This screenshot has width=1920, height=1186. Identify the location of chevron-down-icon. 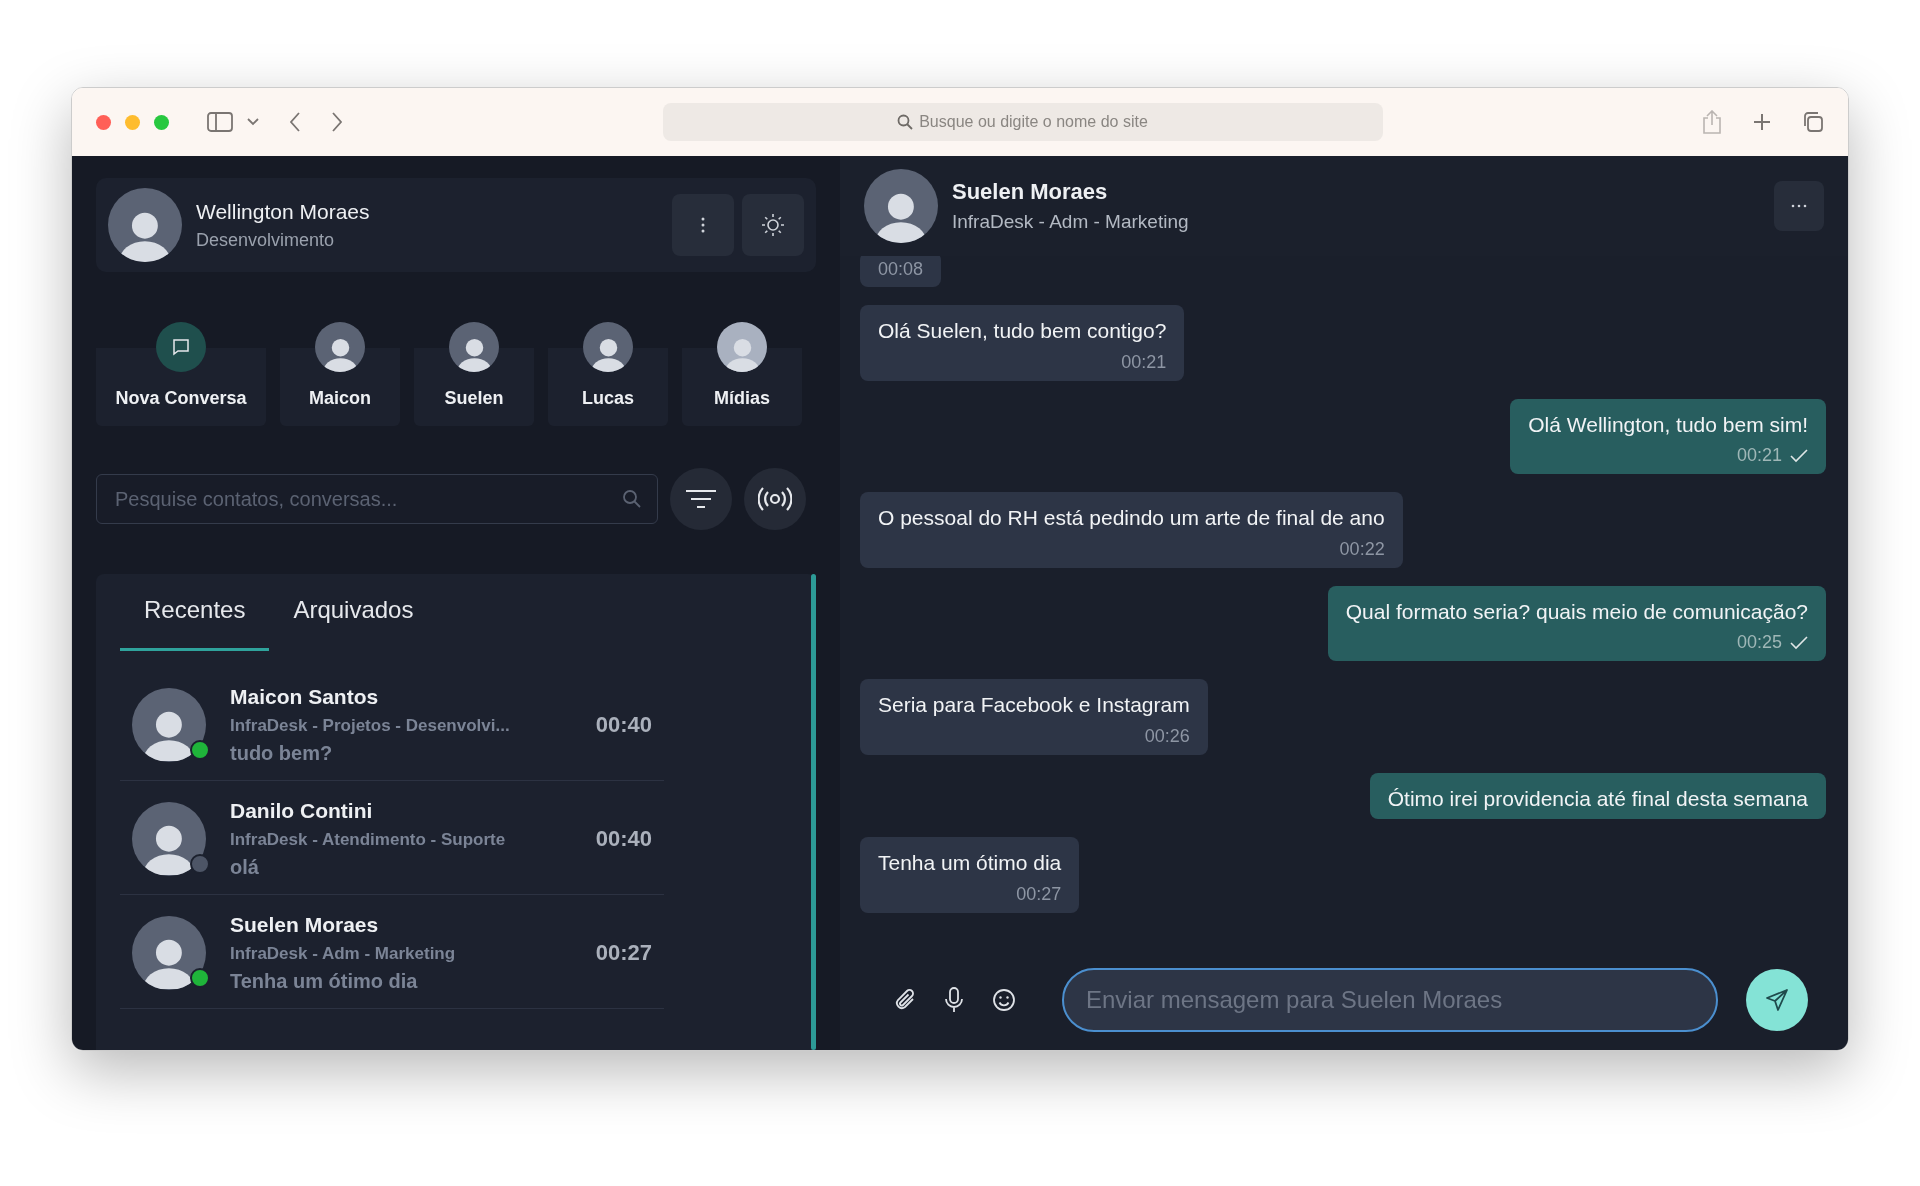
(253, 122).